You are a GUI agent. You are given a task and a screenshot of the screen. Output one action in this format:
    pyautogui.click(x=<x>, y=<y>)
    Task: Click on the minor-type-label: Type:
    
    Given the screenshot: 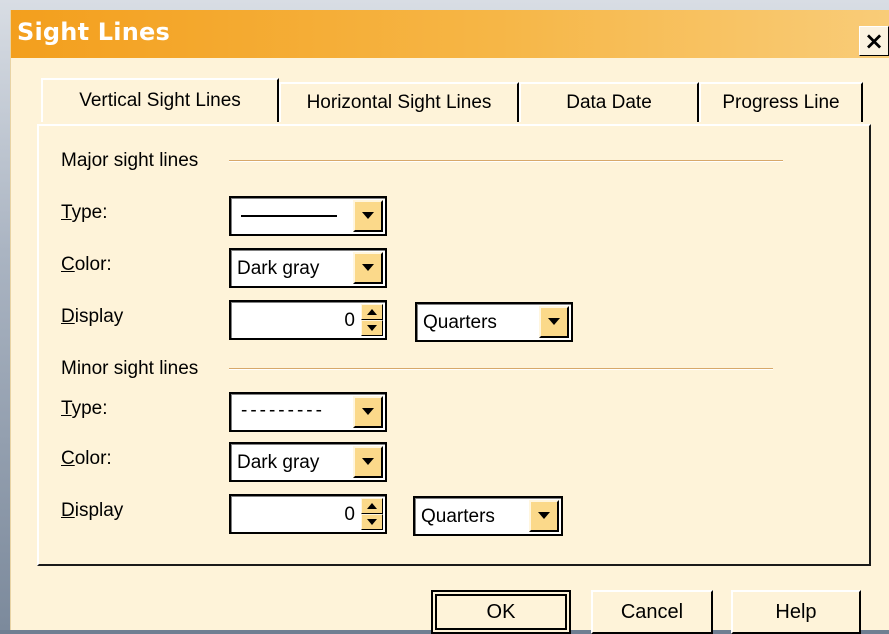 What is the action you would take?
    pyautogui.click(x=84, y=408)
    